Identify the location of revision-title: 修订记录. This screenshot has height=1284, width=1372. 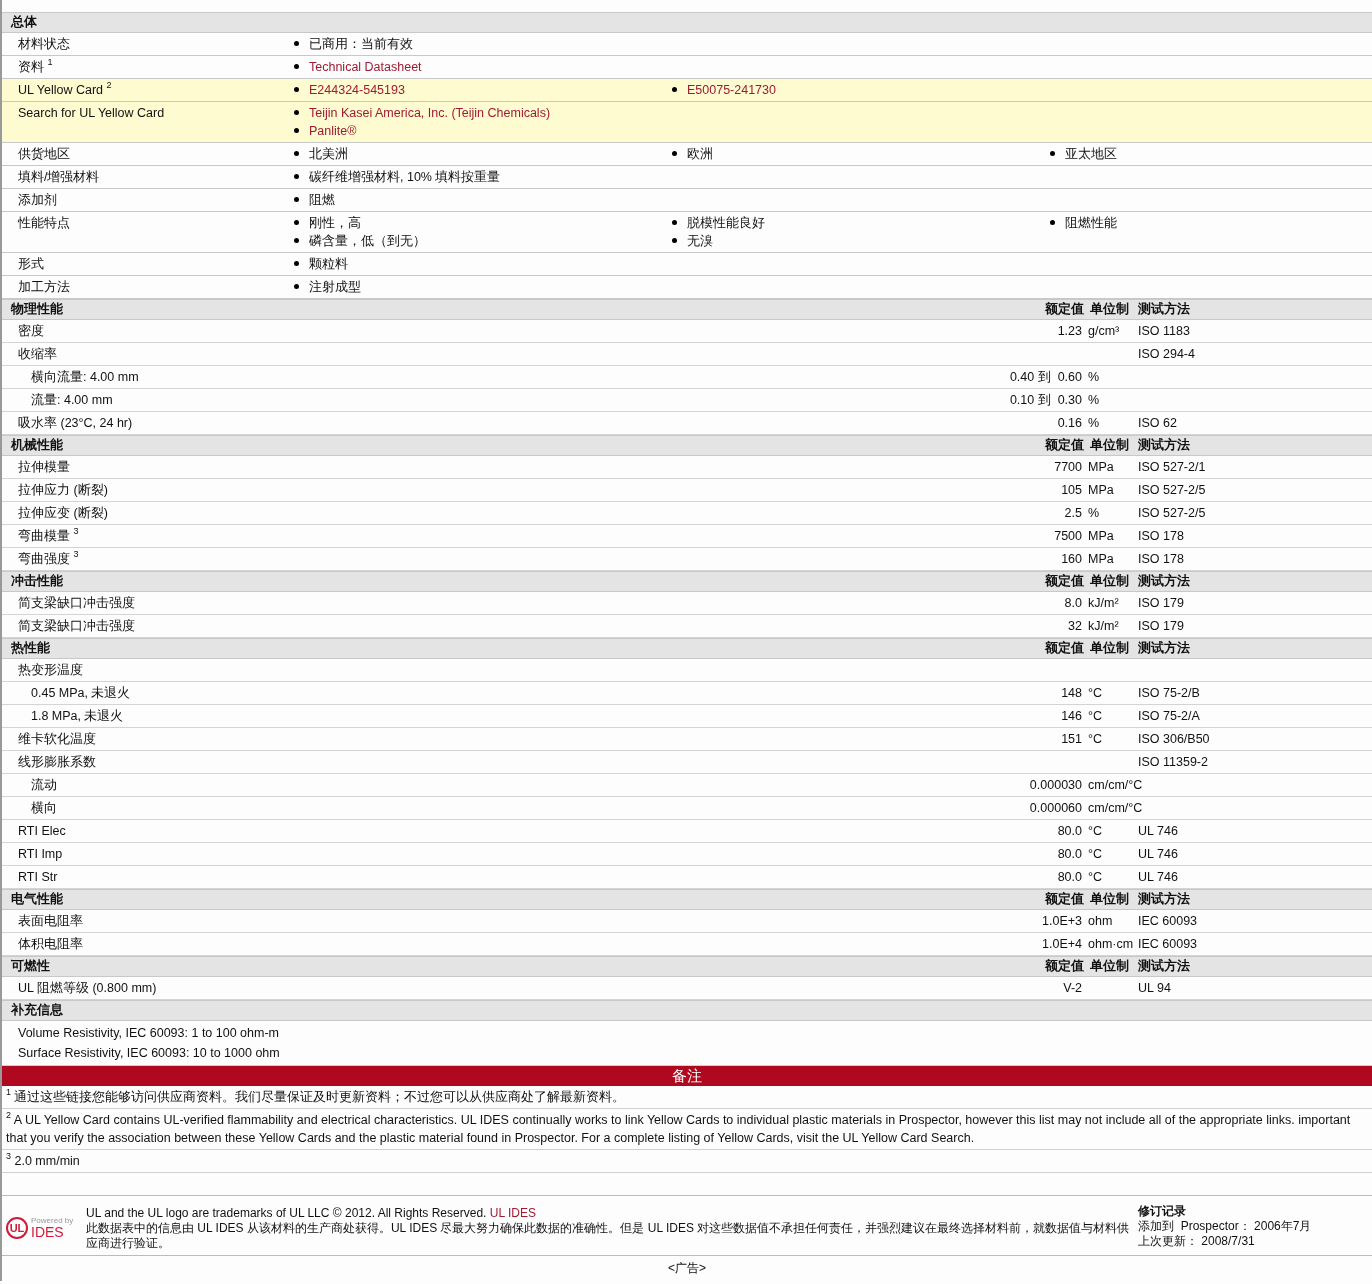
(1162, 1211).